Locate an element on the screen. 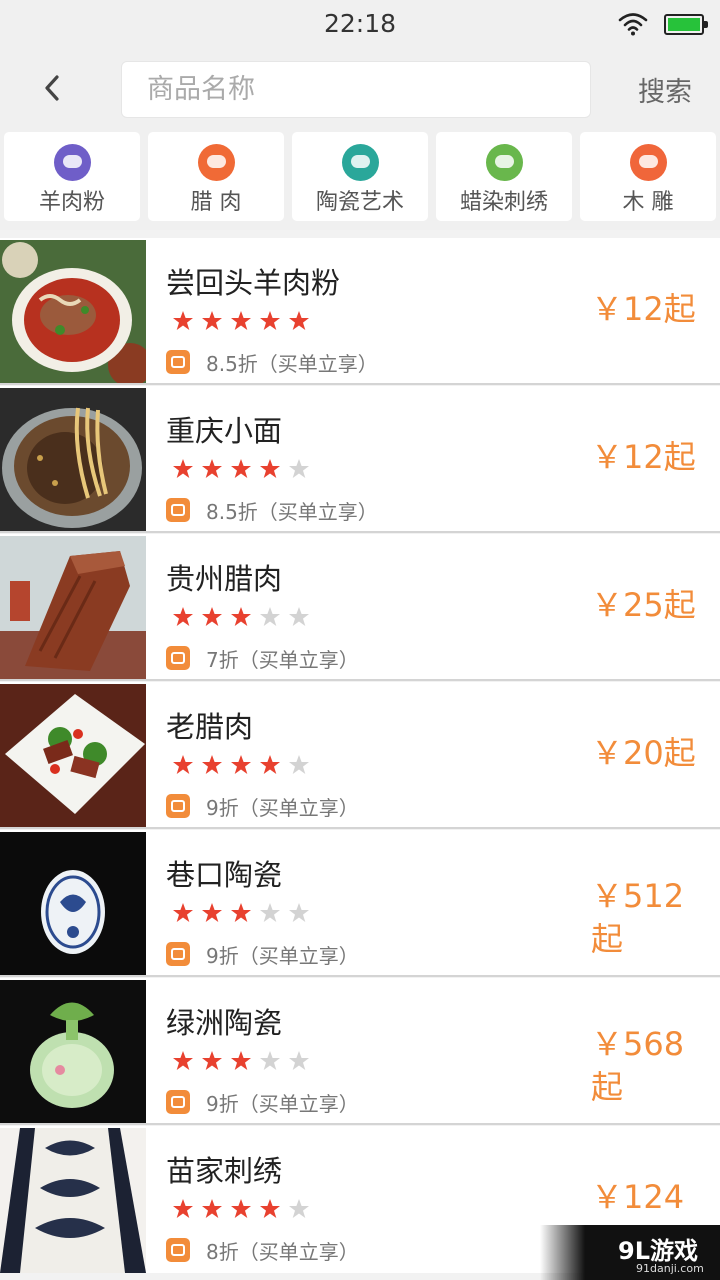  product-item: 贵州腊肉 7折（买单立享） ￥25起 is located at coordinates (360, 607).